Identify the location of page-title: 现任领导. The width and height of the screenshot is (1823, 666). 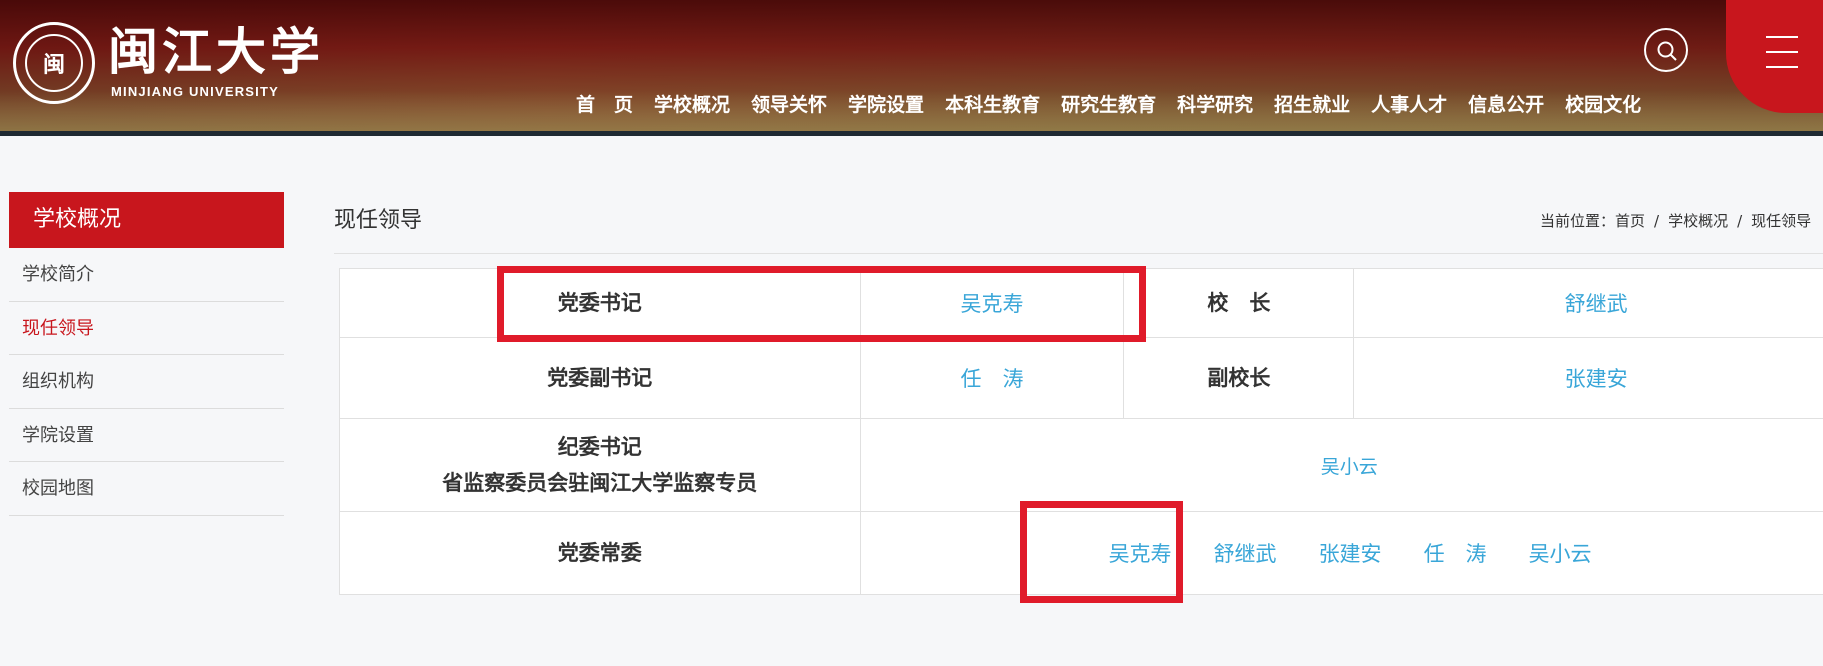
(378, 220).